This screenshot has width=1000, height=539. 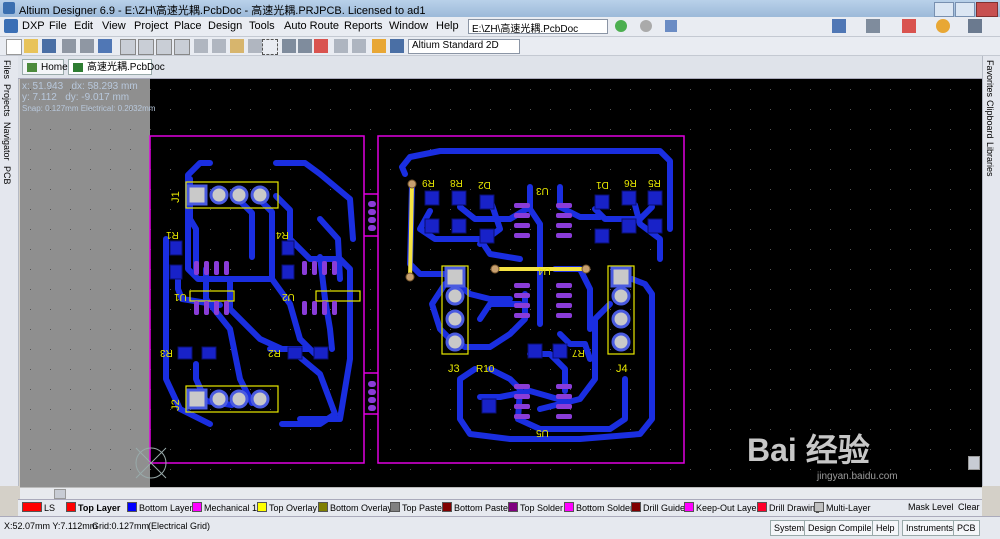 What do you see at coordinates (501, 493) in the screenshot?
I see `horizontal-scrollbar` at bounding box center [501, 493].